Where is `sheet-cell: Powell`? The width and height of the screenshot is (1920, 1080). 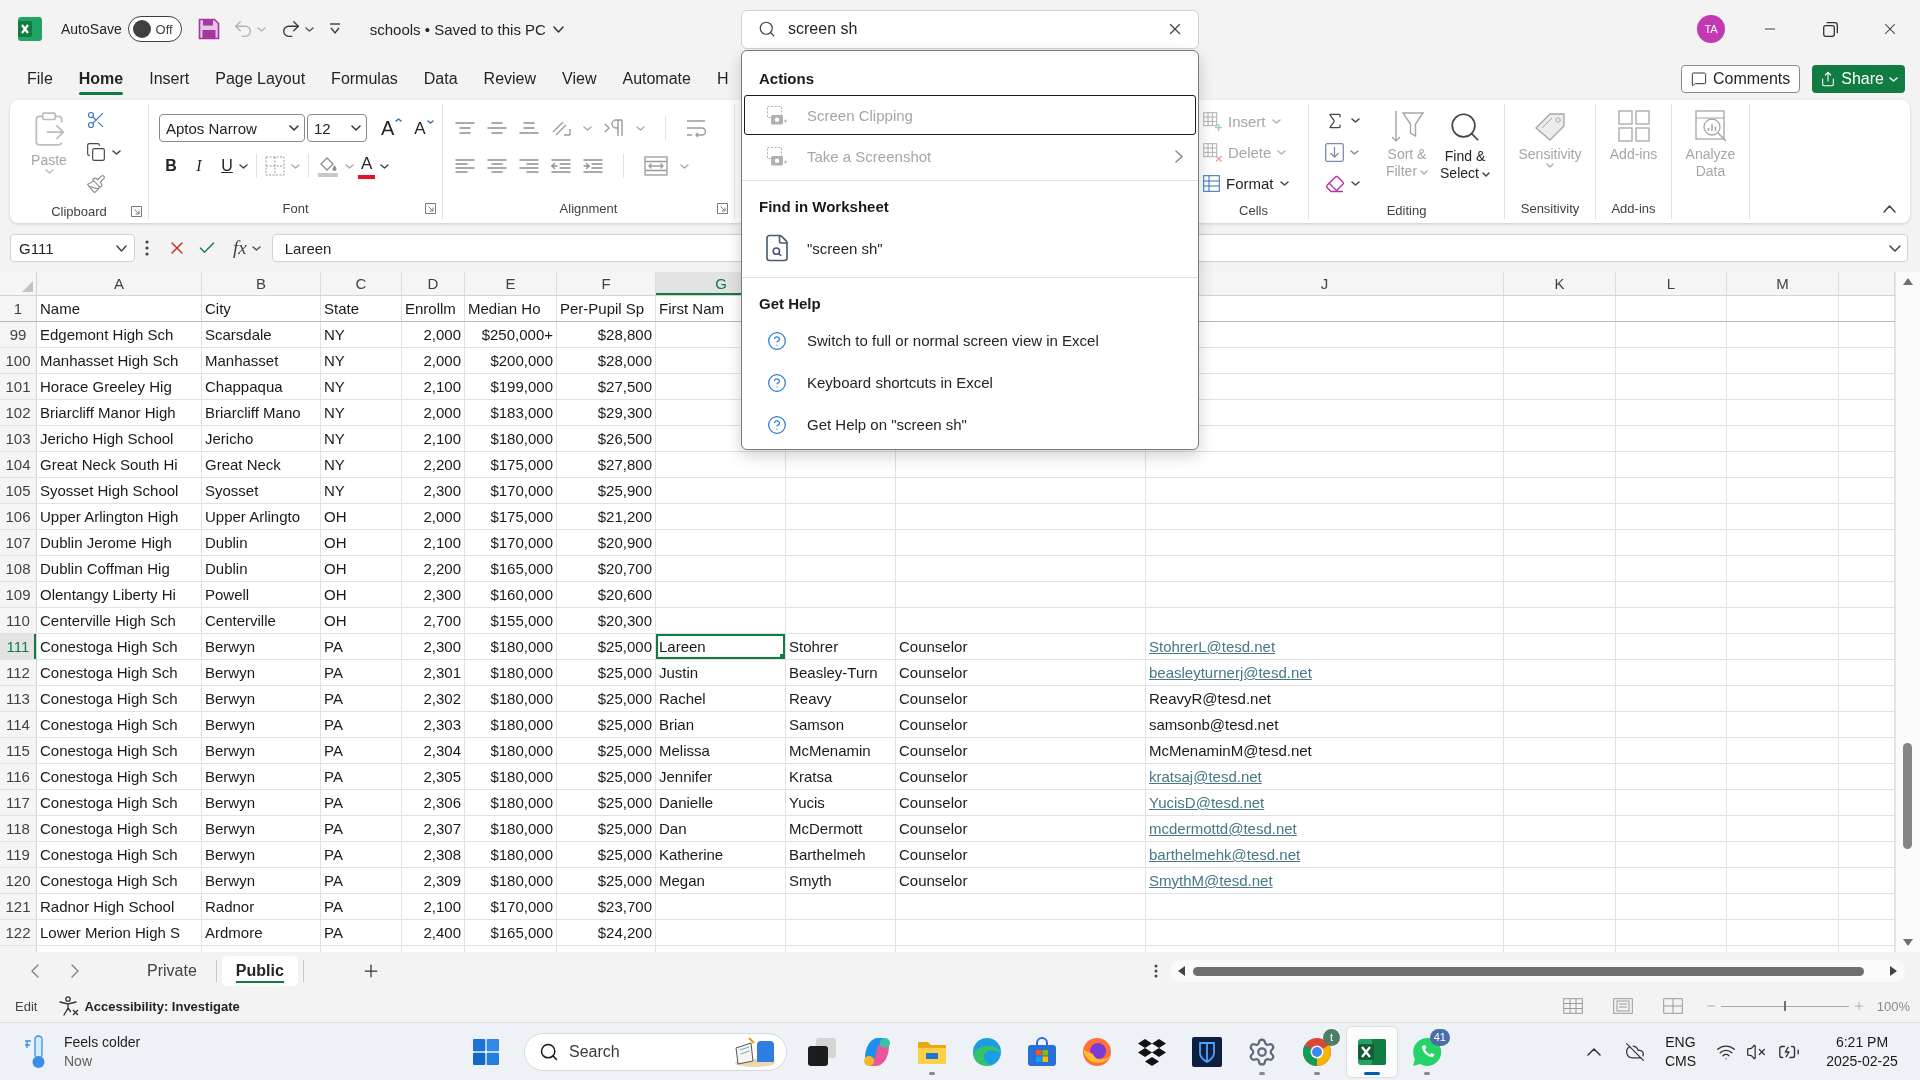
sheet-cell: Powell is located at coordinates (261, 594).